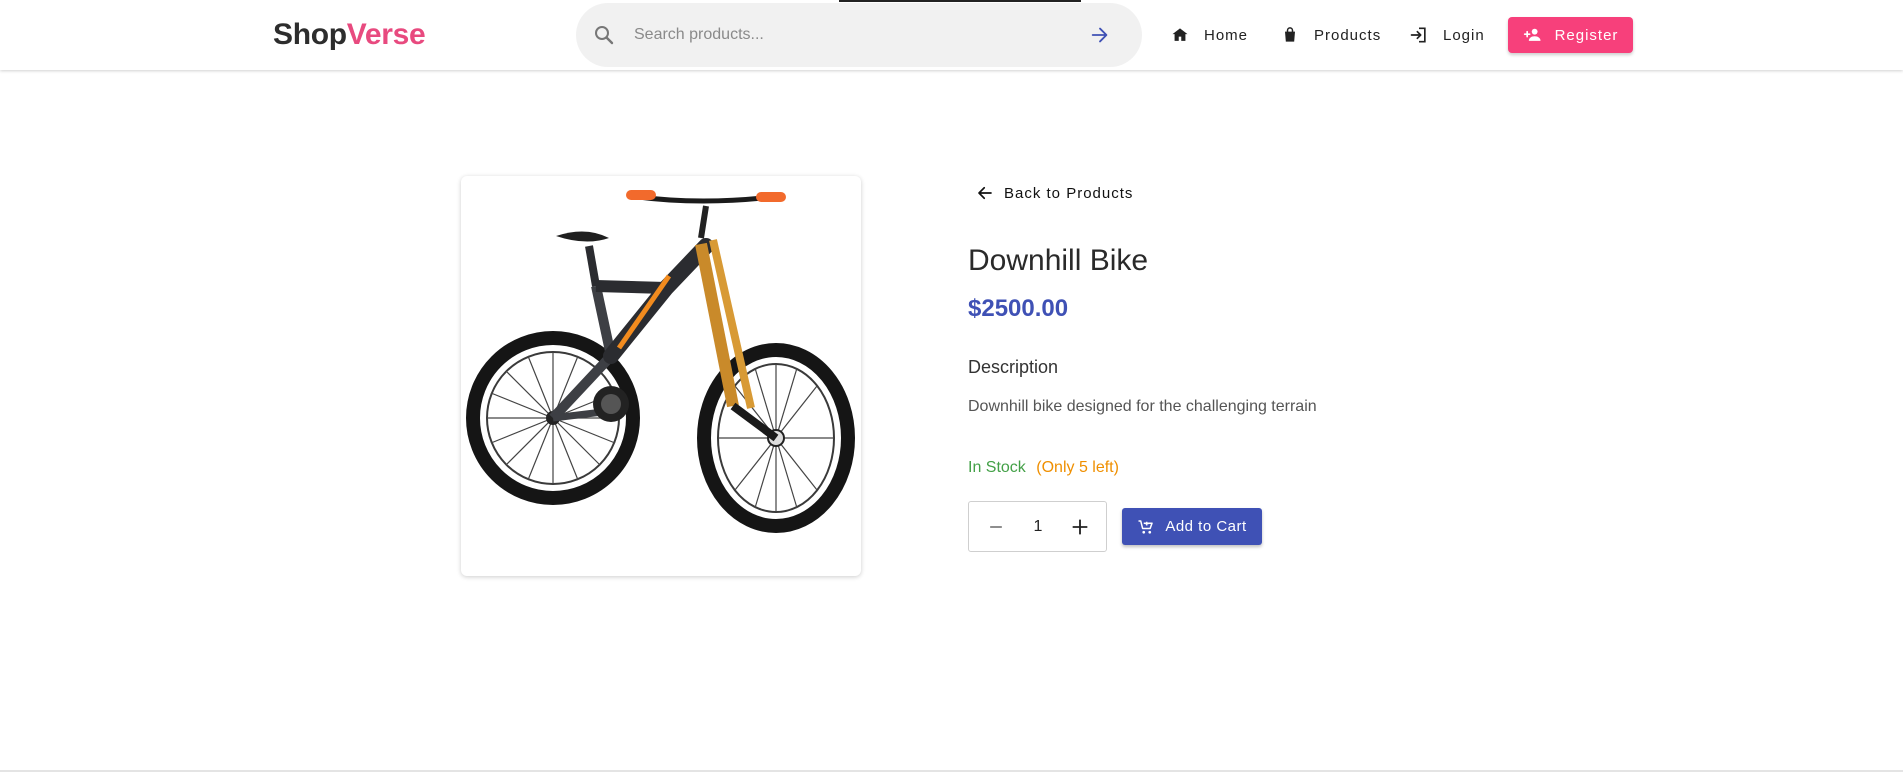 The width and height of the screenshot is (1903, 772). Describe the element at coordinates (1180, 34) in the screenshot. I see `home-icon` at that location.